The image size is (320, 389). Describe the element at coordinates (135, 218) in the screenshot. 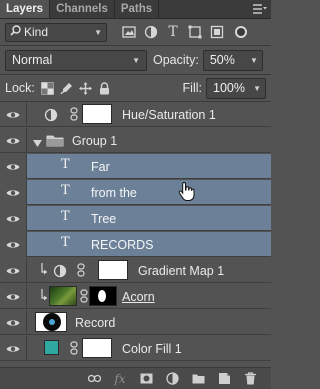

I see `layer-row: T Tree` at that location.